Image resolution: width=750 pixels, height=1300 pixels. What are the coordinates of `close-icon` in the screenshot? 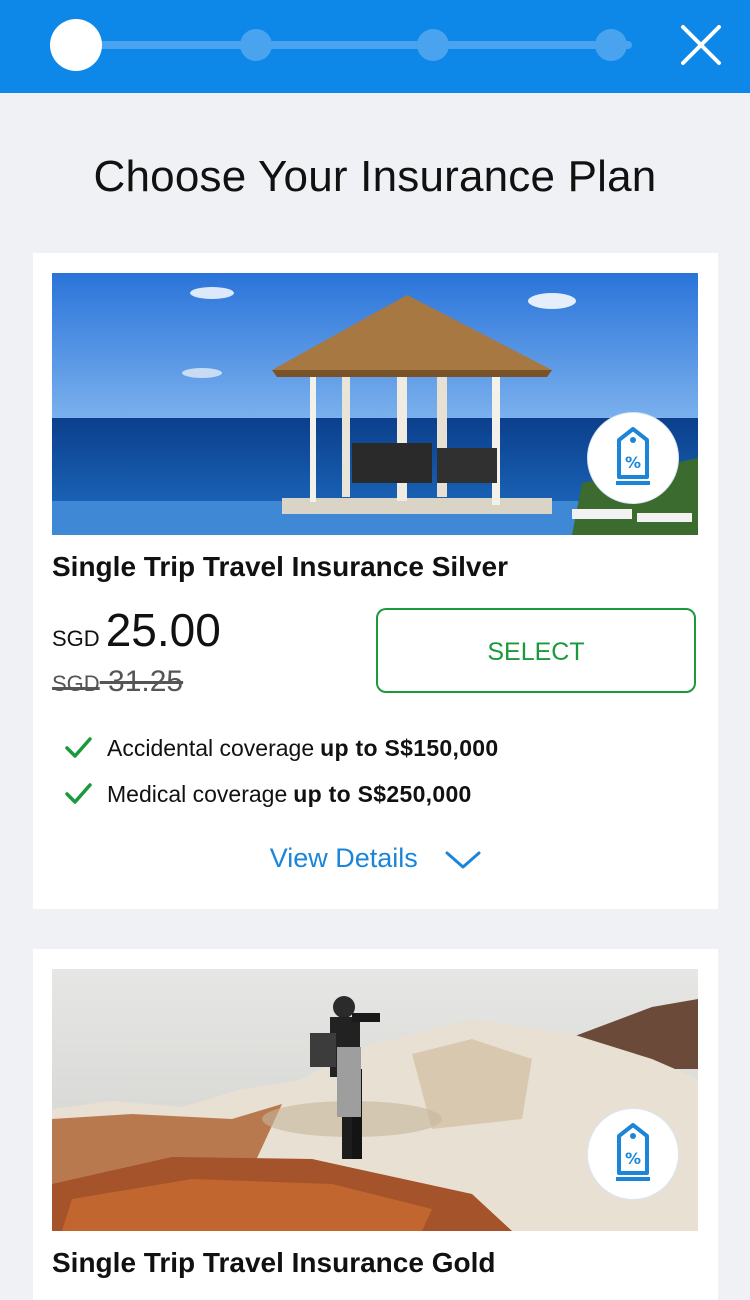 It's located at (701, 45).